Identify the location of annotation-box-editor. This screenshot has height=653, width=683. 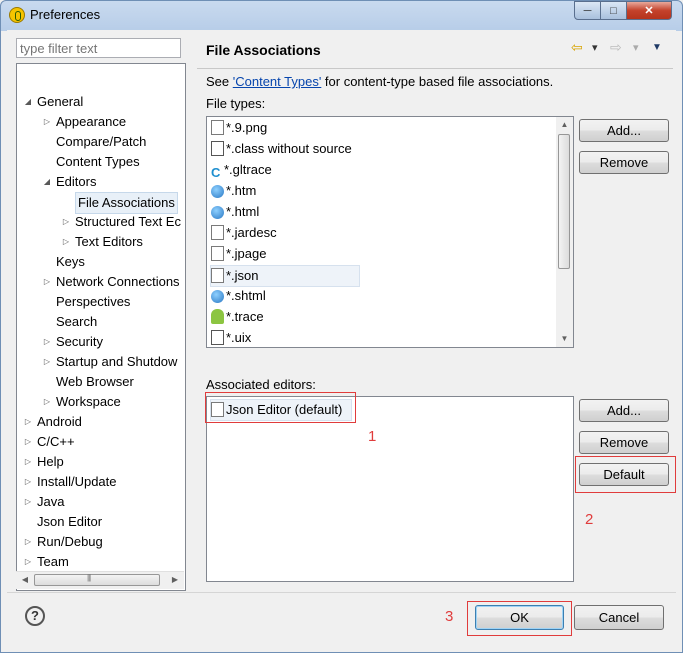
(280, 407).